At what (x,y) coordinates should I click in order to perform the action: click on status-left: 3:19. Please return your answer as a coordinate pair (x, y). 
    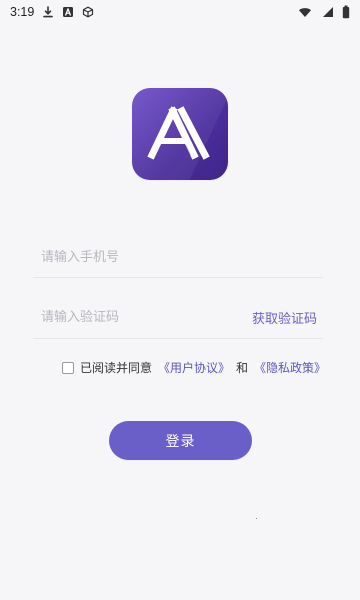
    Looking at the image, I should click on (52, 12).